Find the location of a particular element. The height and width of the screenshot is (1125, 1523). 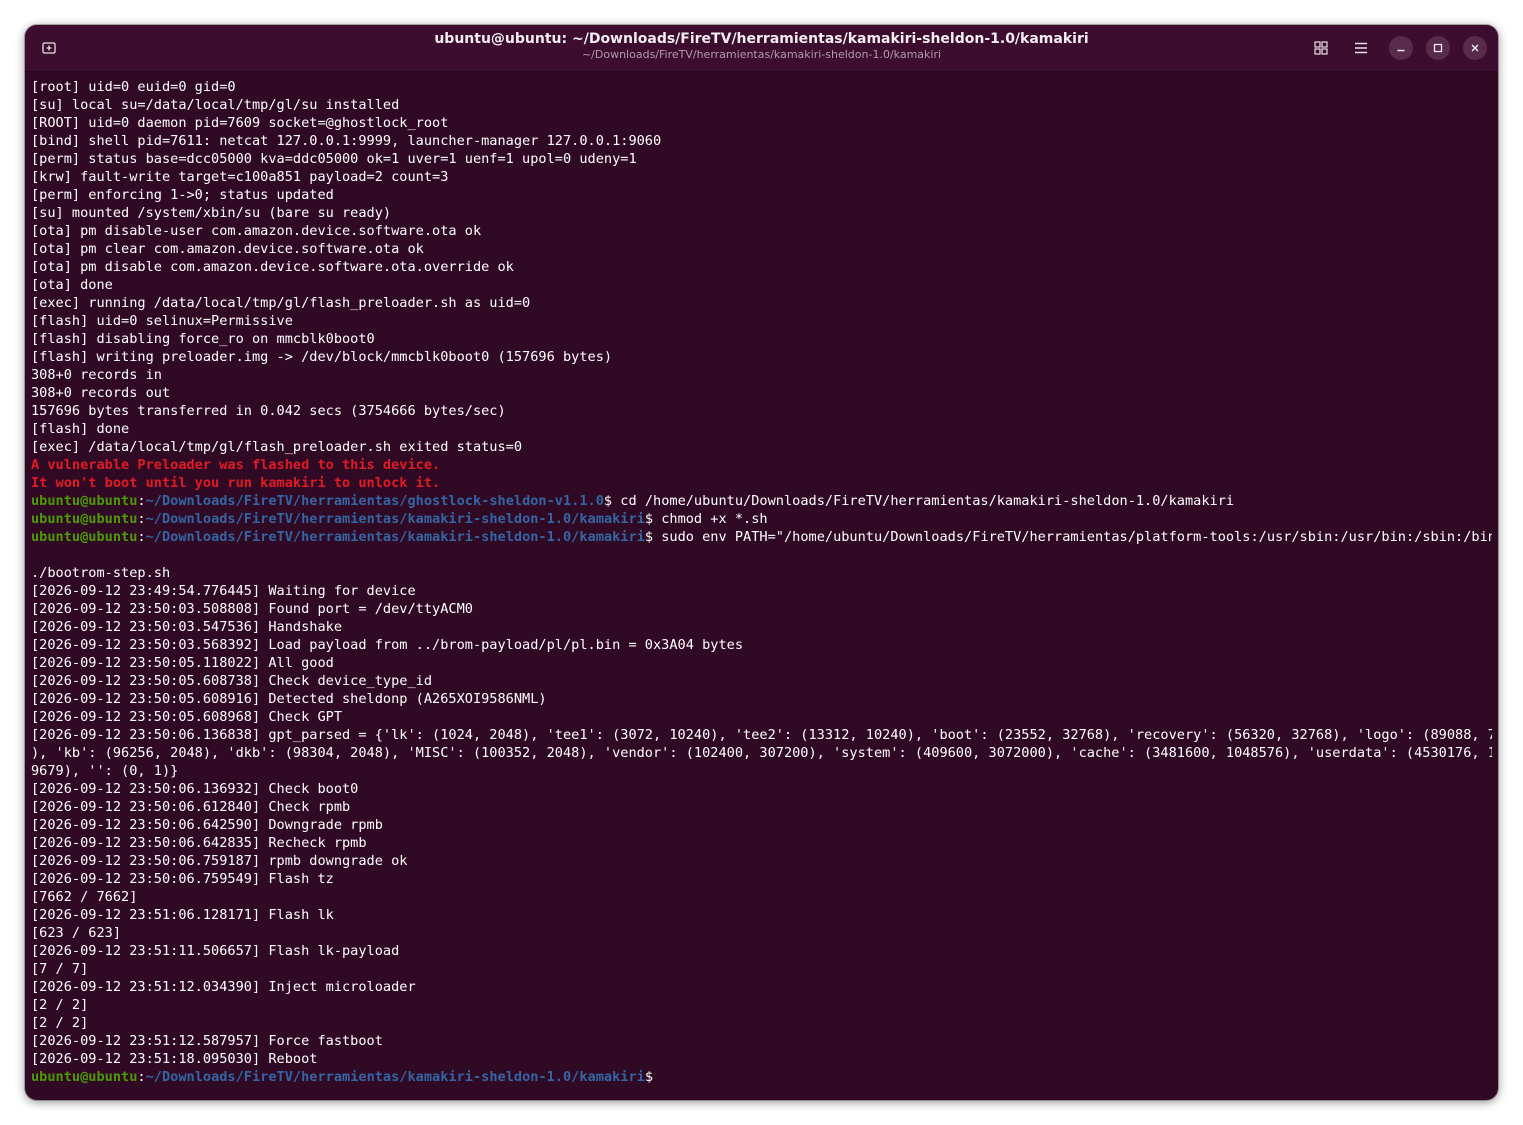

hamburger-menu-icon is located at coordinates (1361, 48).